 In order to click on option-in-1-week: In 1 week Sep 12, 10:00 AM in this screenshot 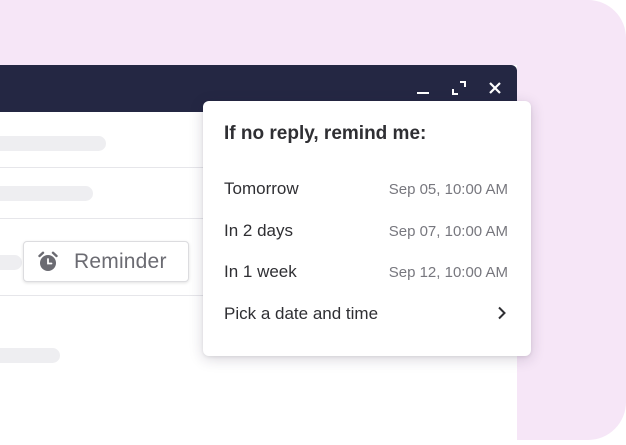, I will do `click(367, 272)`.